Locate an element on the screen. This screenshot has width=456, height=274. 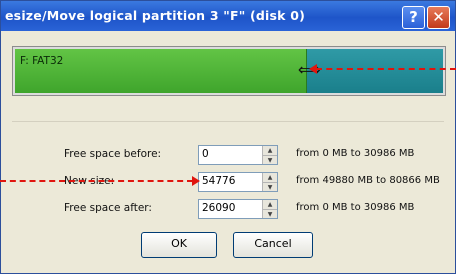
close-button: ✕ is located at coordinates (438, 17).